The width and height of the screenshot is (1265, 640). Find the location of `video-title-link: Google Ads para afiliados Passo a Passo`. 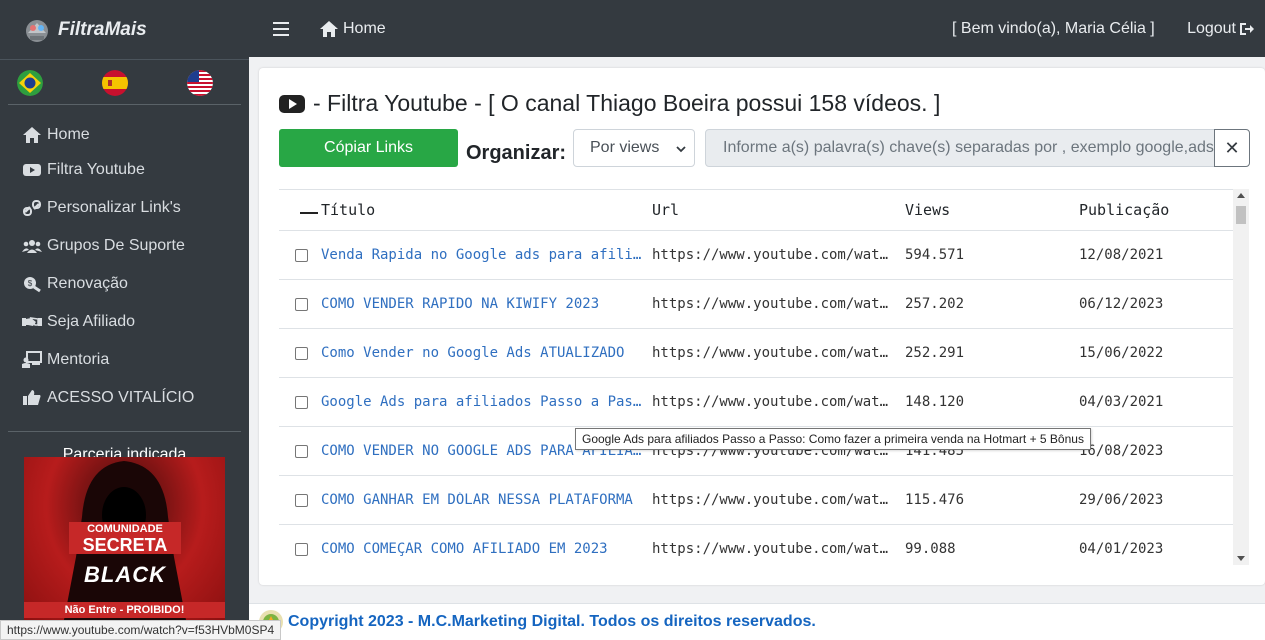

video-title-link: Google Ads para afiliados Passo a Passo is located at coordinates (485, 402).